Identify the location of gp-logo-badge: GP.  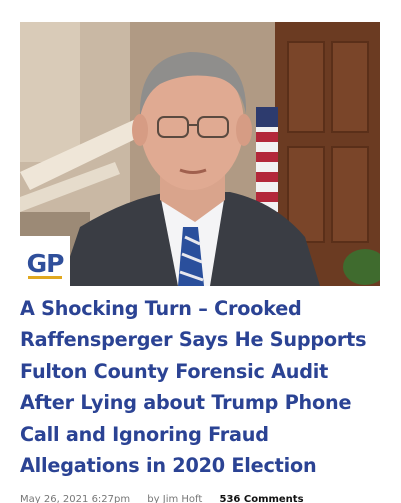
(45, 261).